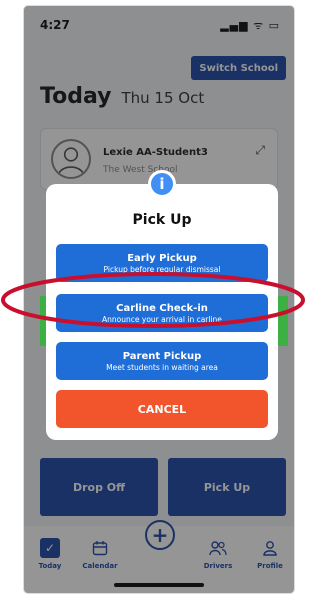 Image resolution: width=320 pixels, height=595 pixels. I want to click on option-title: Carline Check-in, so click(162, 308).